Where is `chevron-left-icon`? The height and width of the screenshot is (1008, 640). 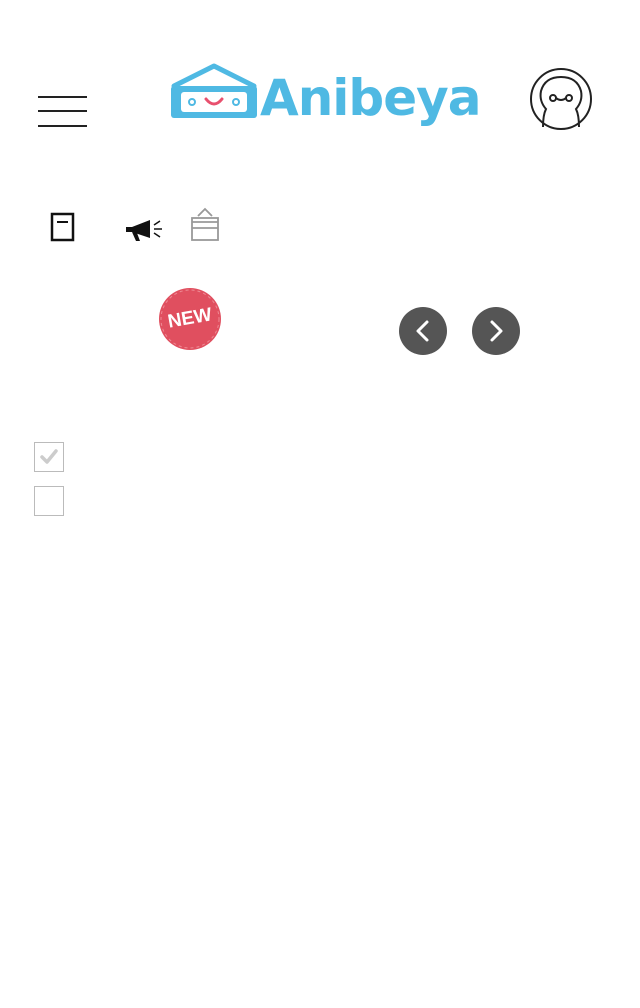 chevron-left-icon is located at coordinates (422, 331).